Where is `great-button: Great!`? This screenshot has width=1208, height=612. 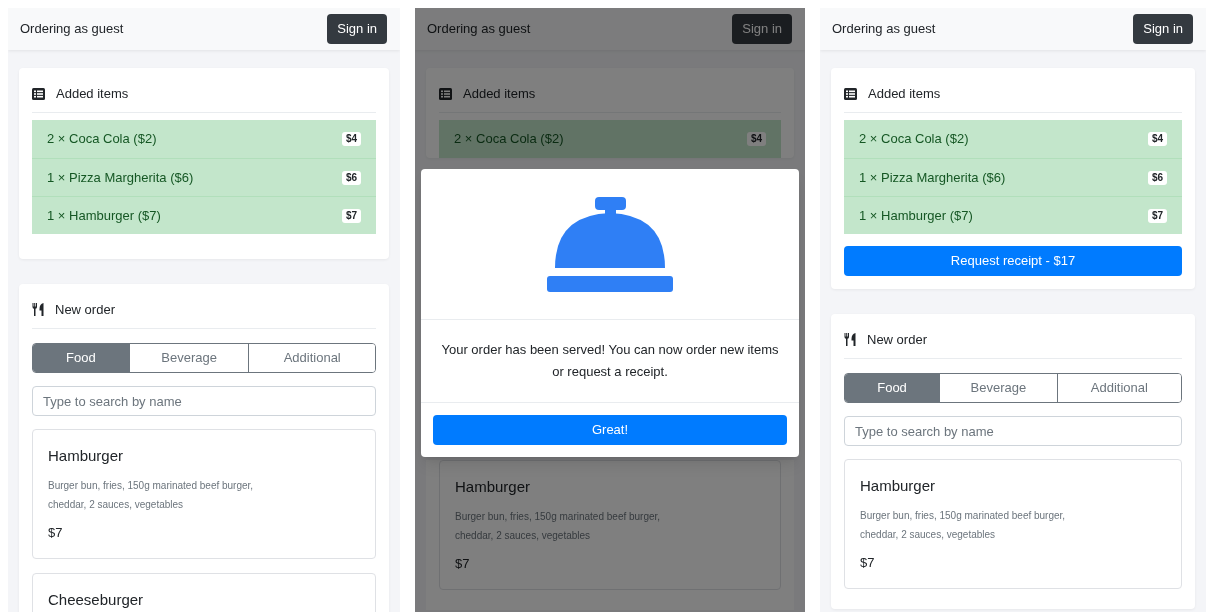
great-button: Great! is located at coordinates (610, 430).